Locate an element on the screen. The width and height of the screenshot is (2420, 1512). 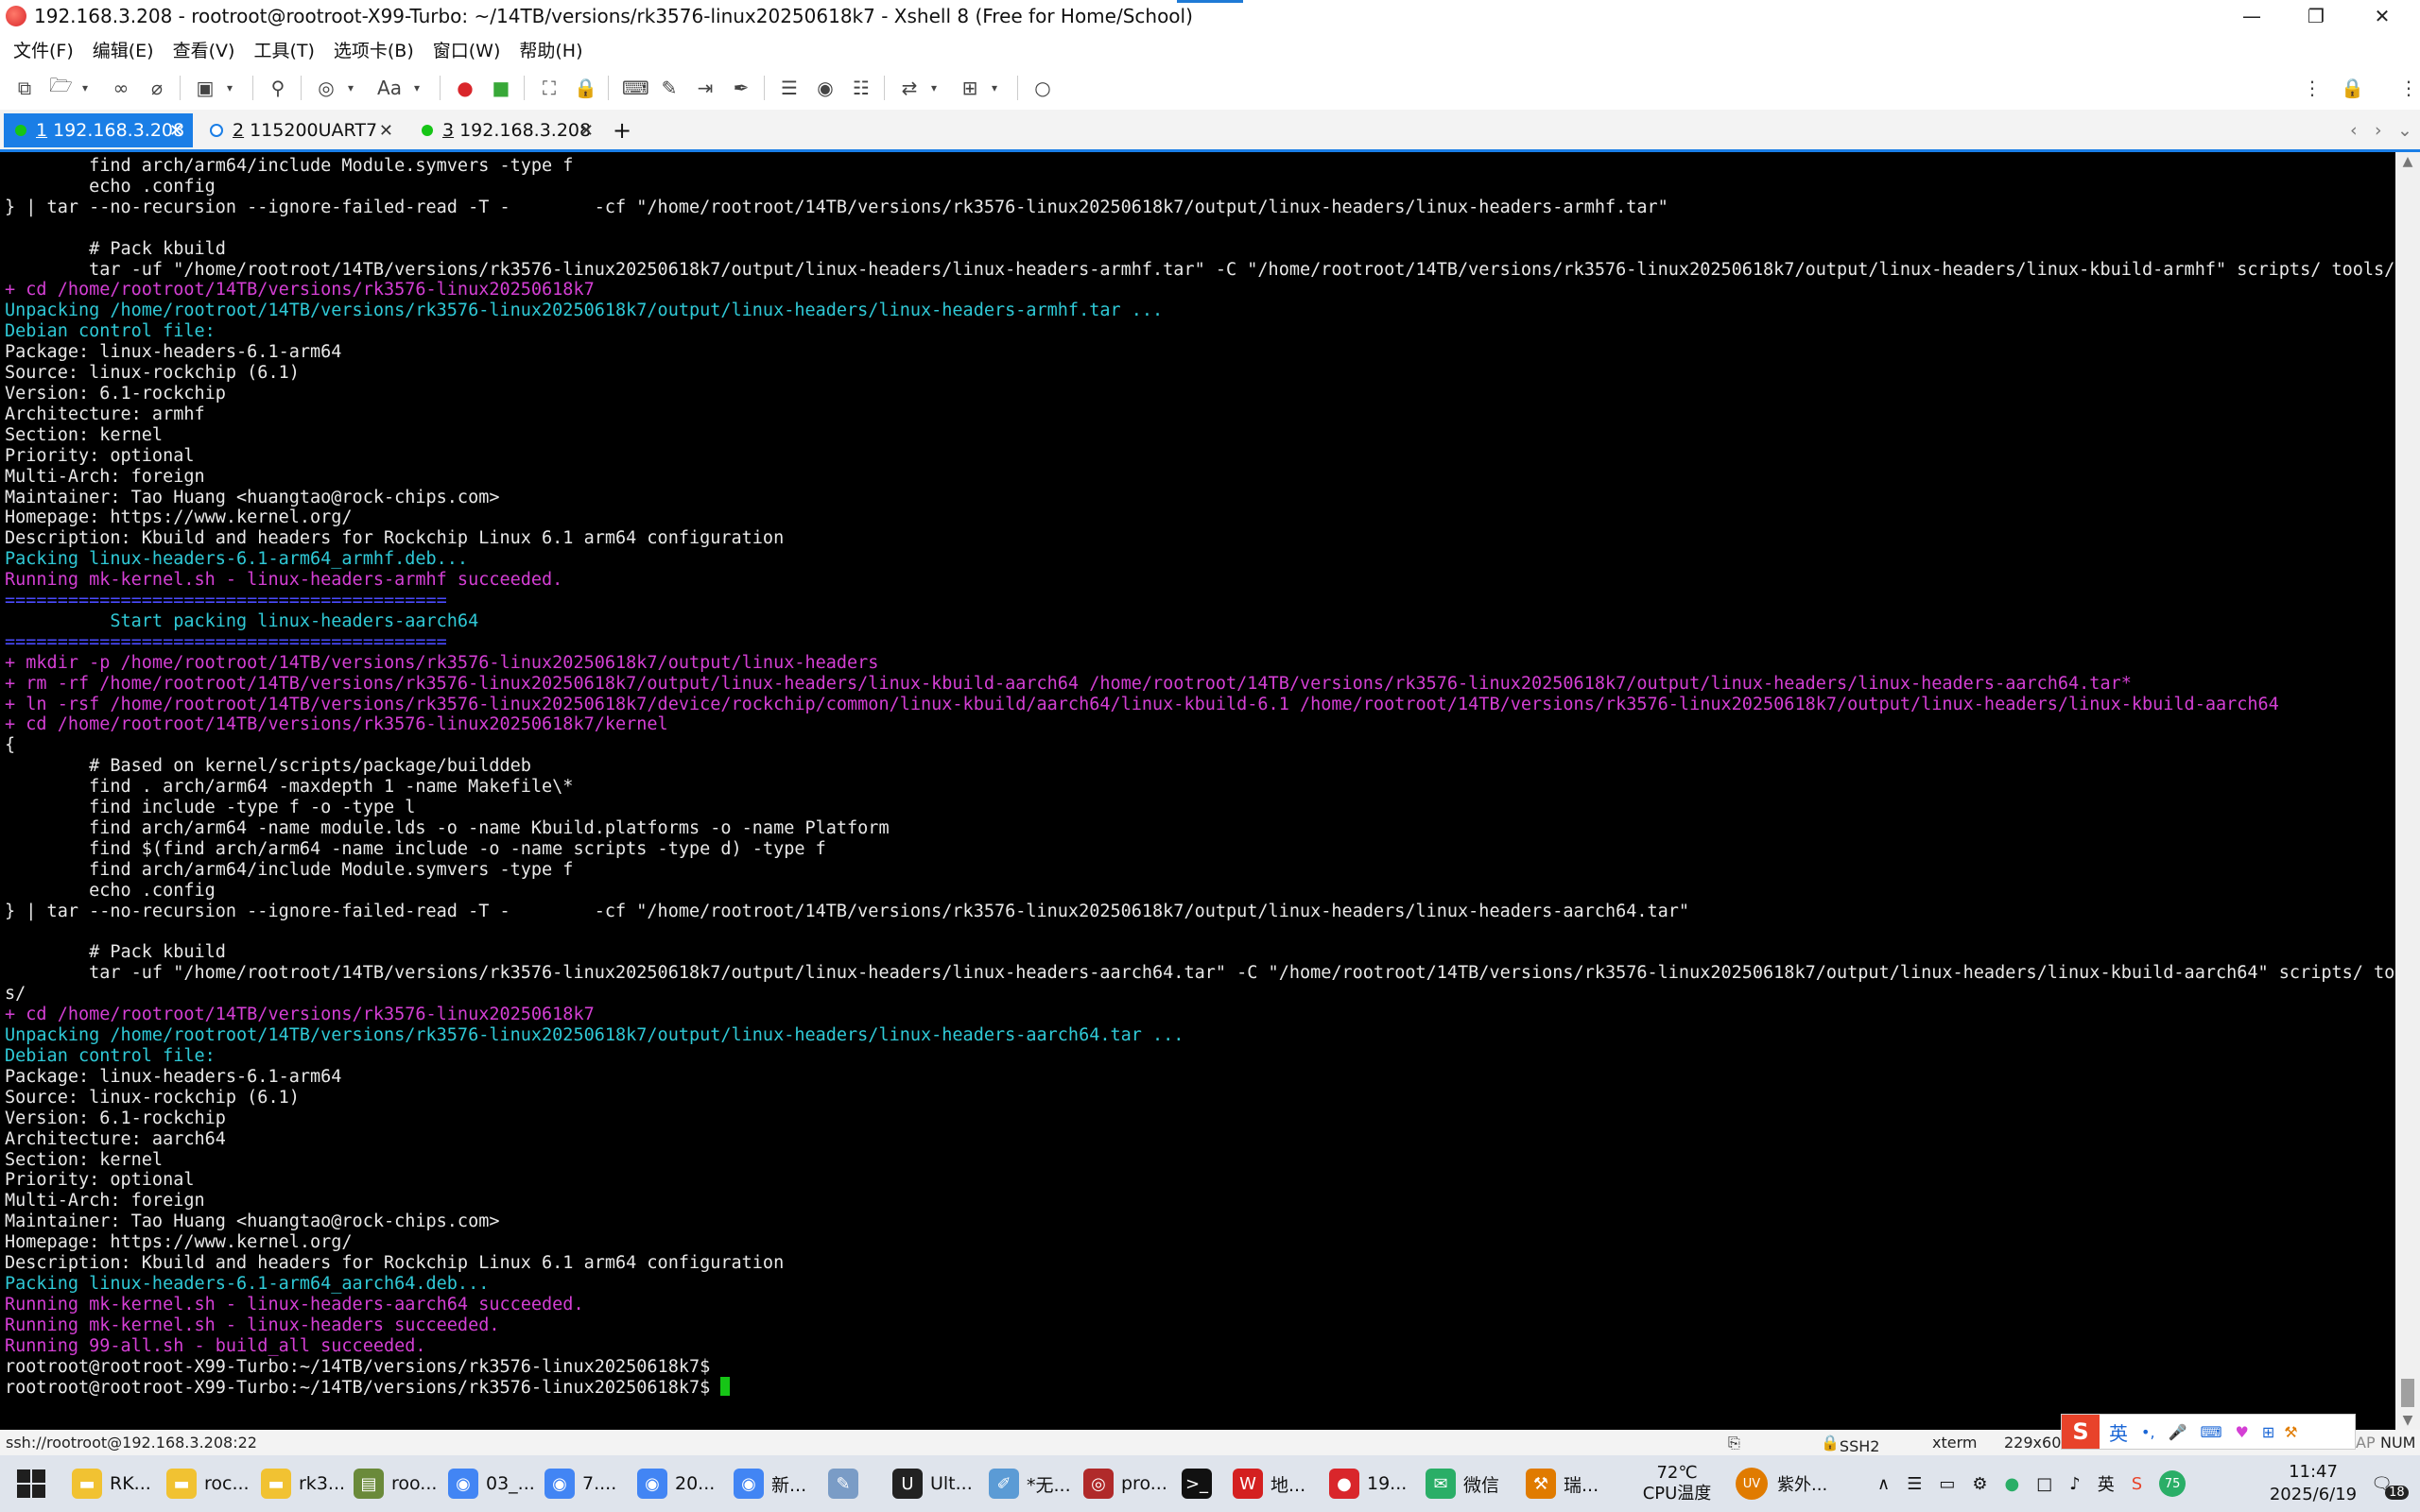
scroll-up-icon: ▲ is located at coordinates (2408, 161).